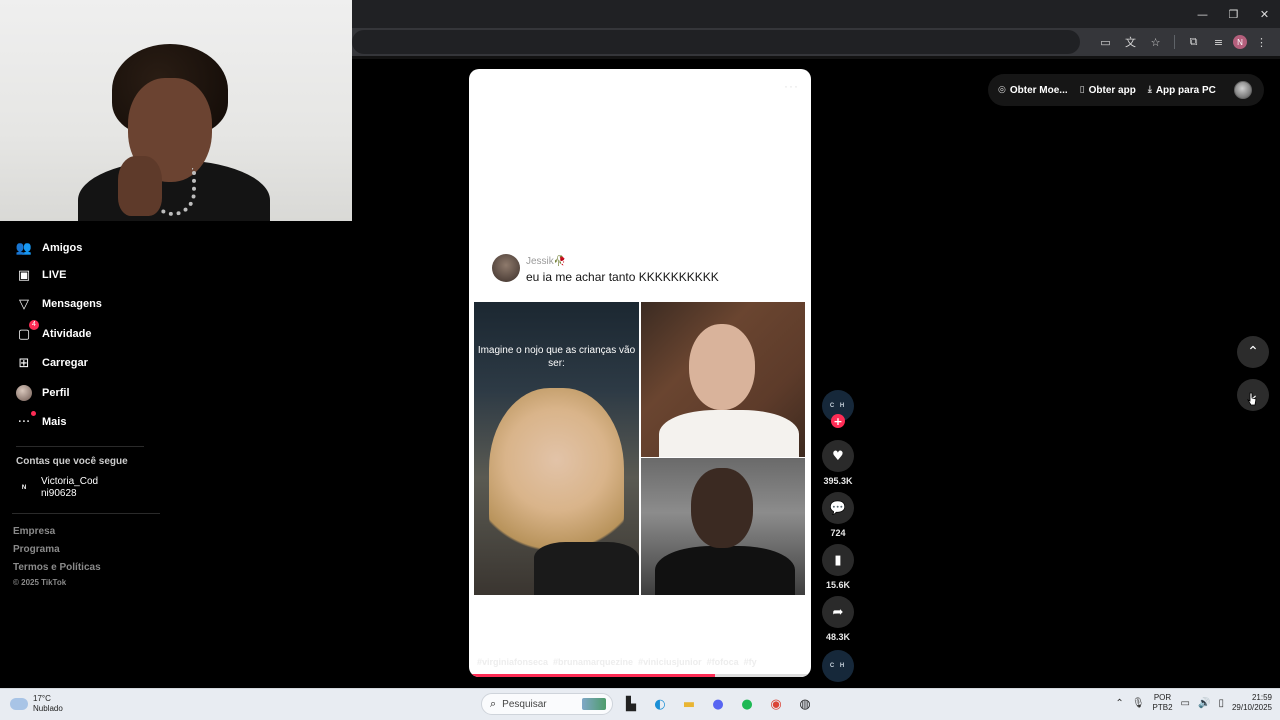 Image resolution: width=1280 pixels, height=720 pixels. What do you see at coordinates (660, 704) in the screenshot?
I see `edge-icon: ◐` at bounding box center [660, 704].